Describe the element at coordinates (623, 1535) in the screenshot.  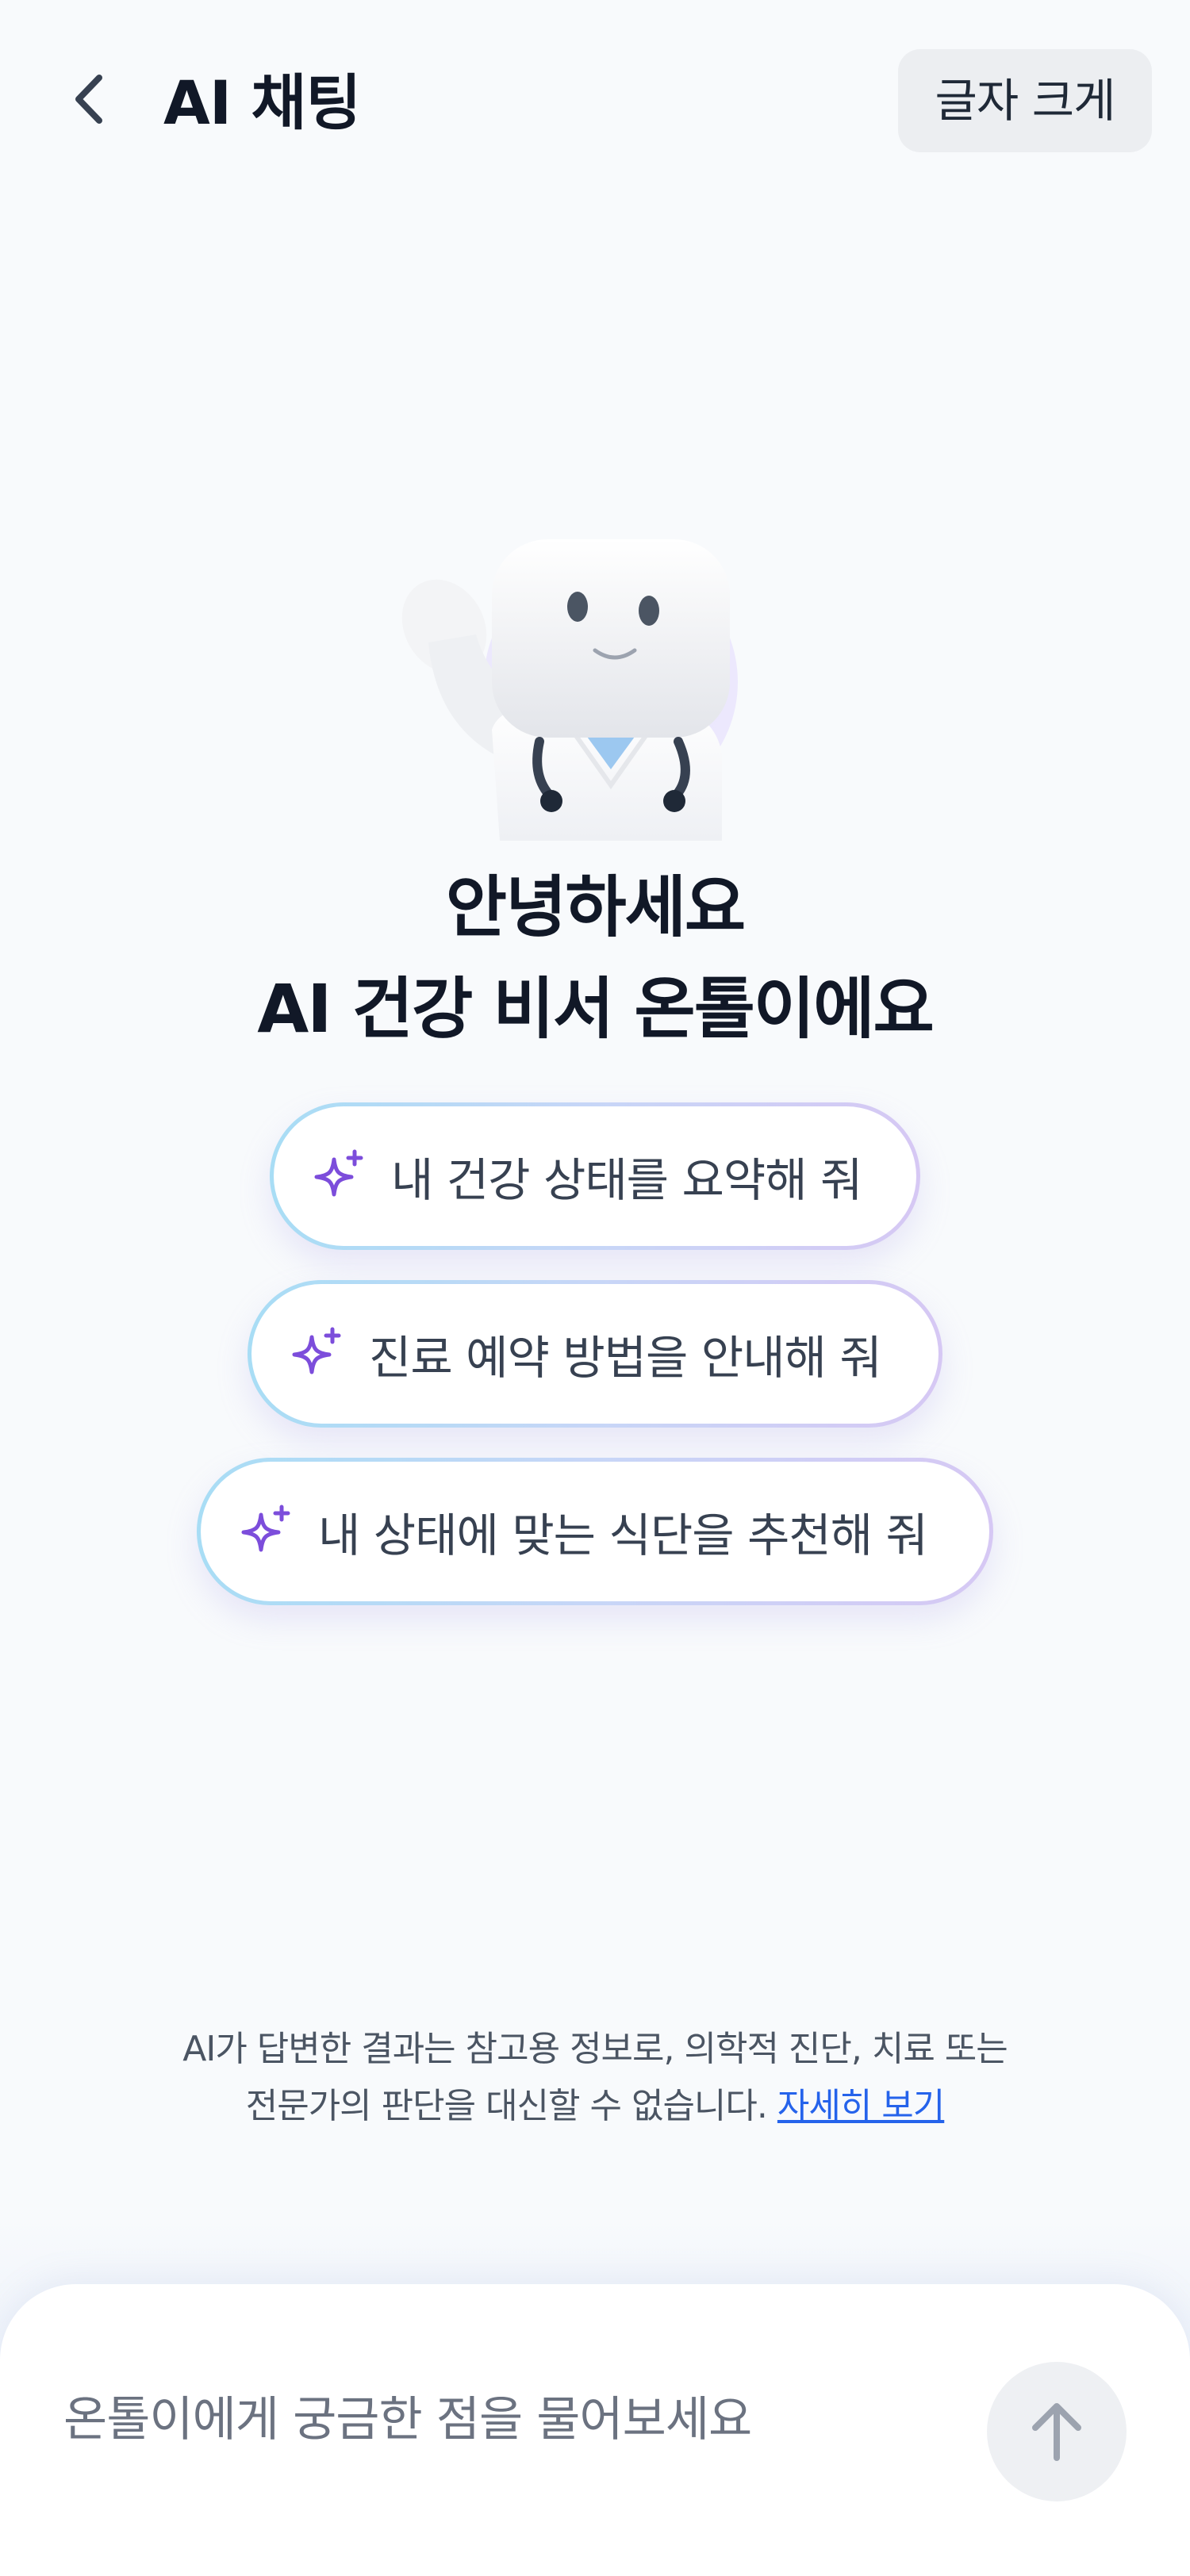
I see `suggestion-label: 내 상태에 맞는 식단을 추천해 줘` at that location.